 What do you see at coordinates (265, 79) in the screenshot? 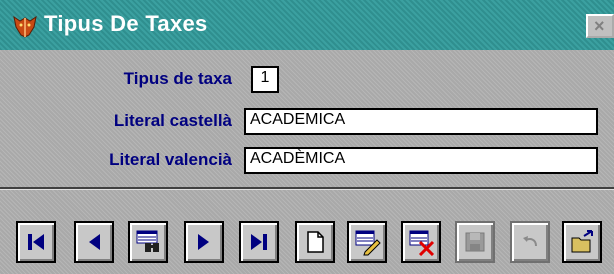
I see `tipus-de-taxa-field: 1` at bounding box center [265, 79].